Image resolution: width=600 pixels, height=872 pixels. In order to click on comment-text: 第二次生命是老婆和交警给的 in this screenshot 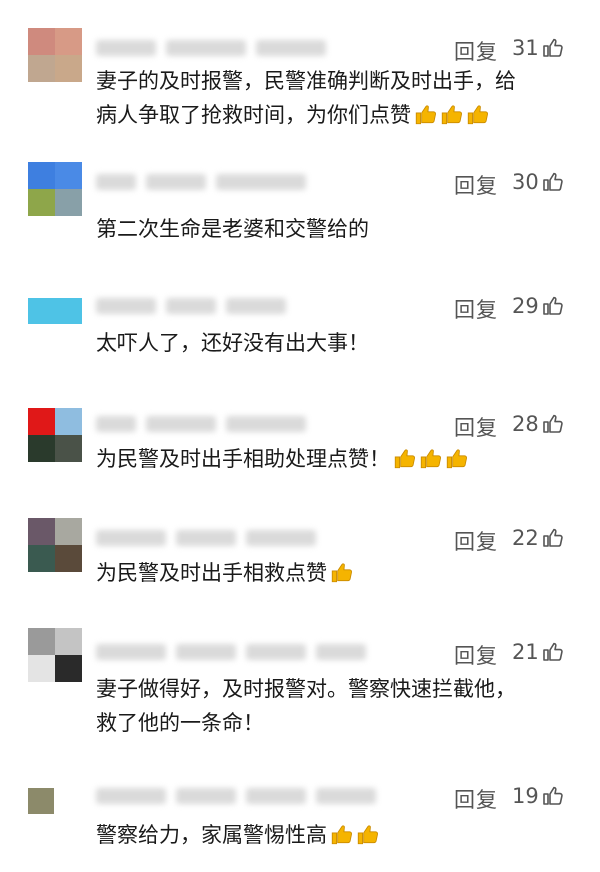, I will do `click(232, 229)`.